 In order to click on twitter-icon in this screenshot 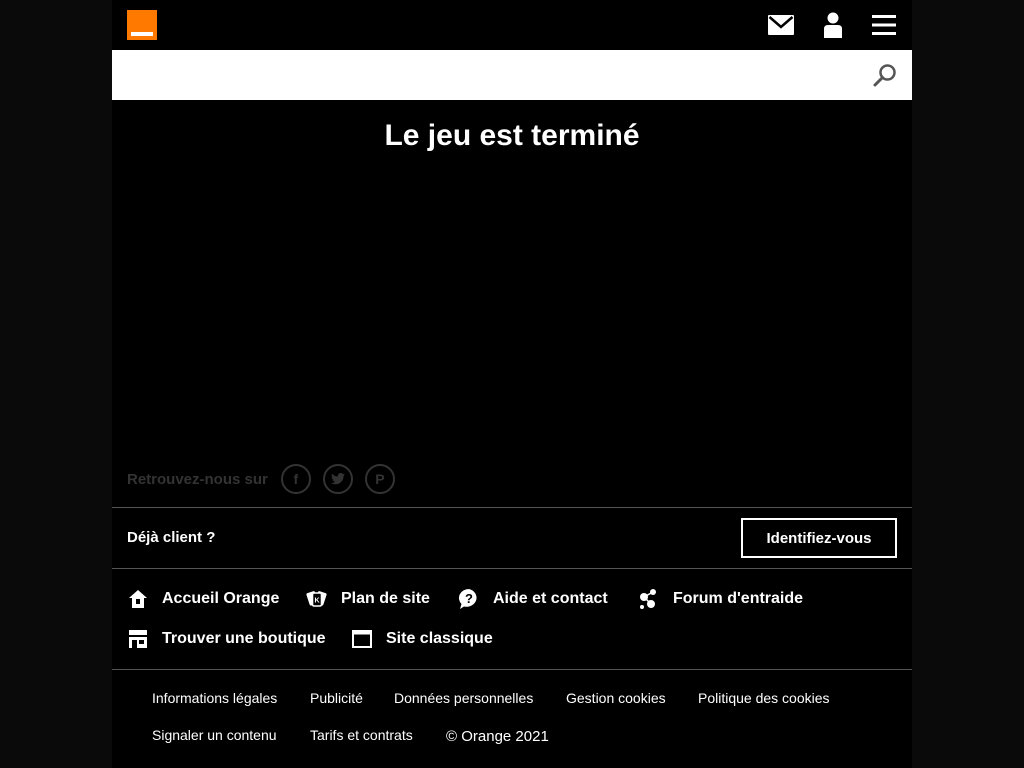, I will do `click(337, 479)`.